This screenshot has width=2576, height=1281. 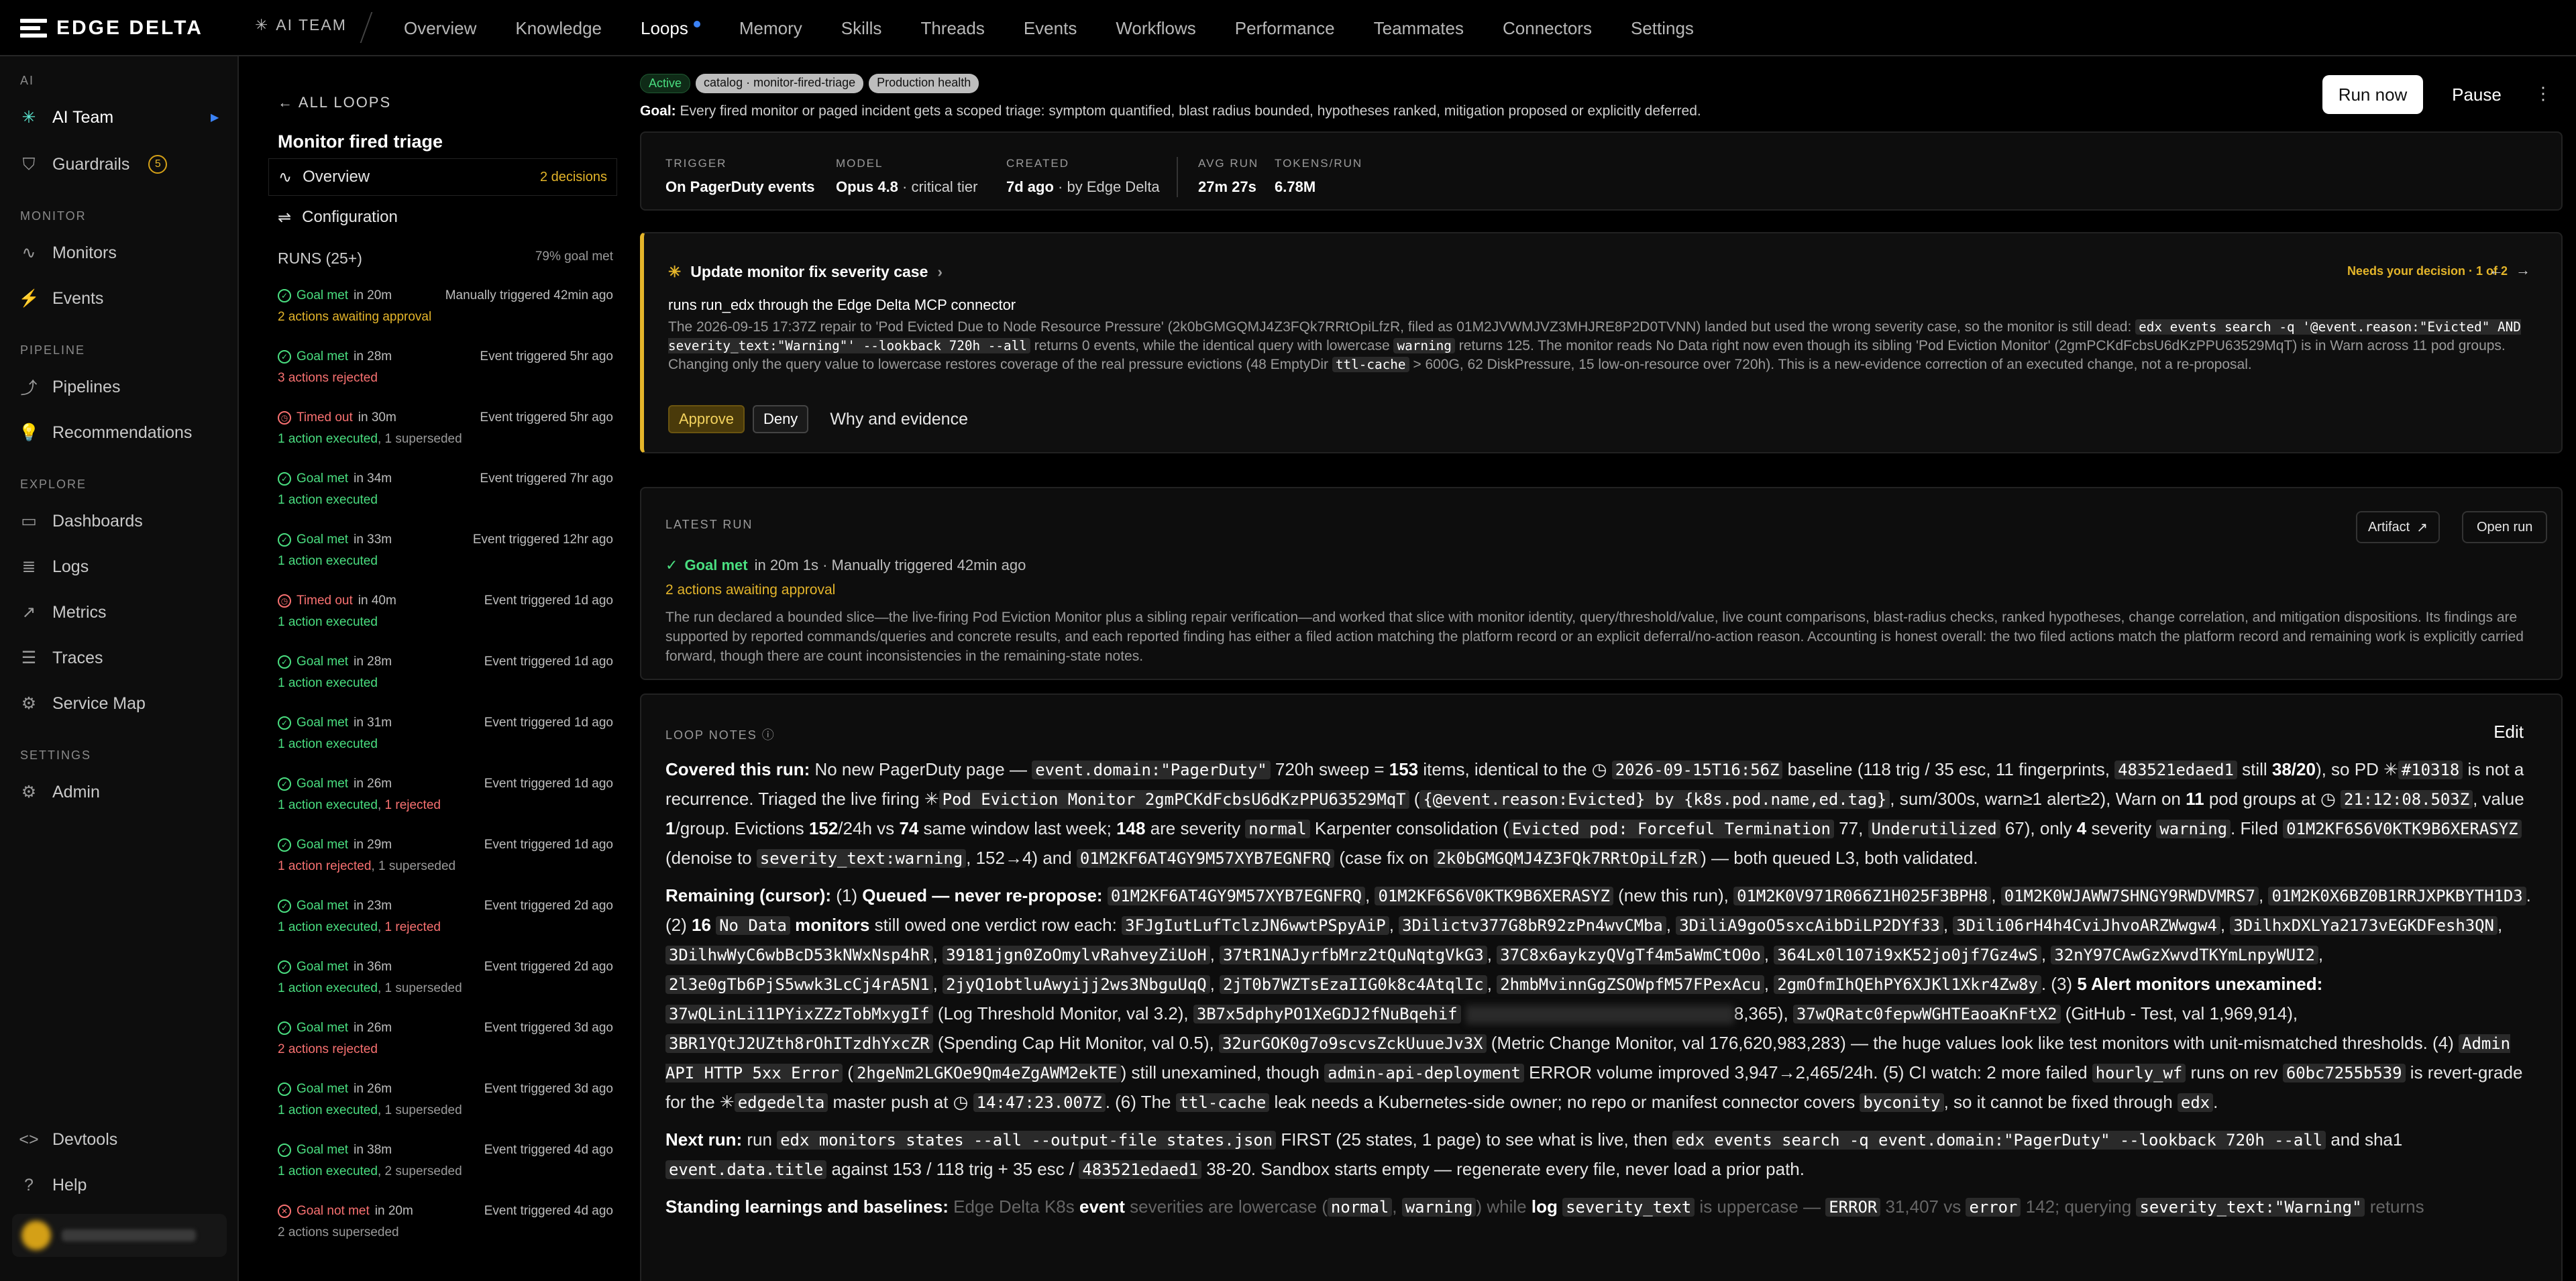 I want to click on user-menu, so click(x=119, y=1235).